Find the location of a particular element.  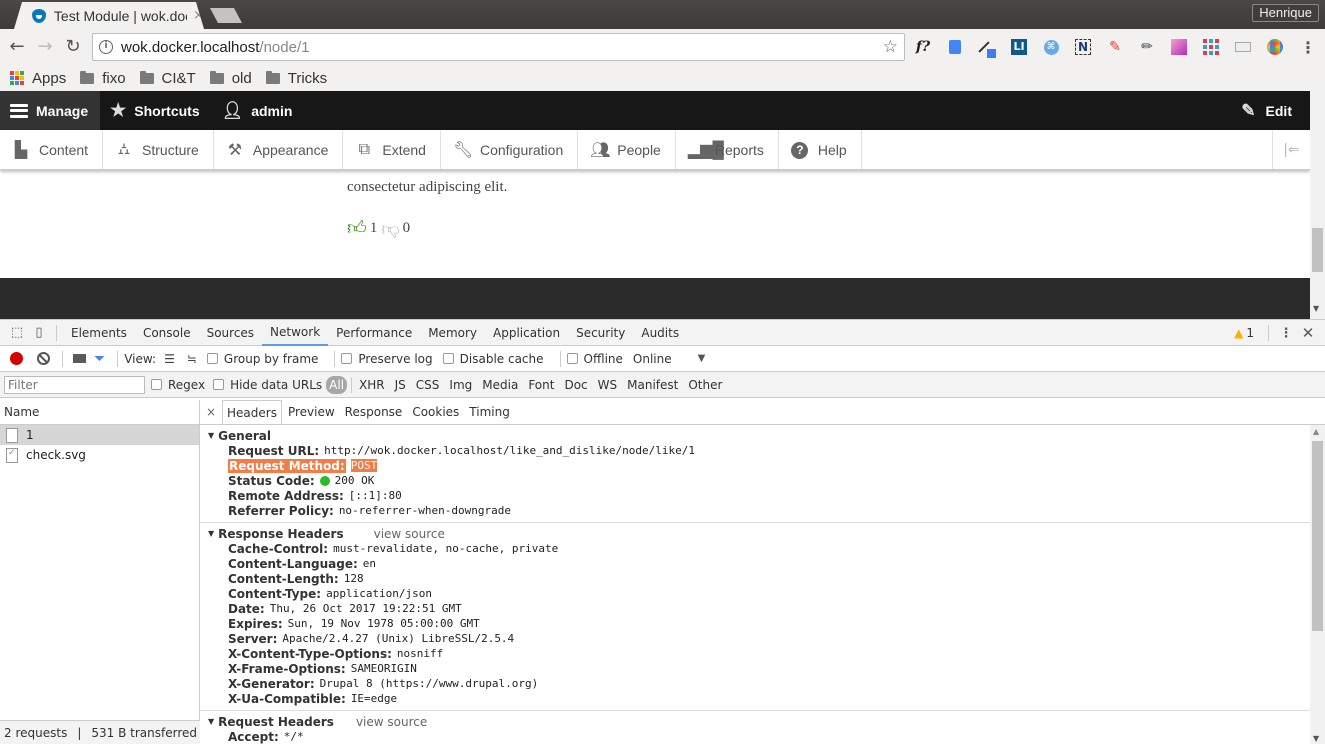

bookmark-apps: Apps is located at coordinates (38, 78).